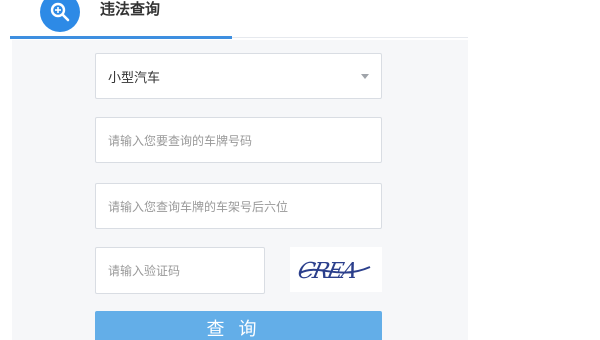  I want to click on frame-number-input: 请输入您查询车牌的车架号后六位, so click(238, 206).